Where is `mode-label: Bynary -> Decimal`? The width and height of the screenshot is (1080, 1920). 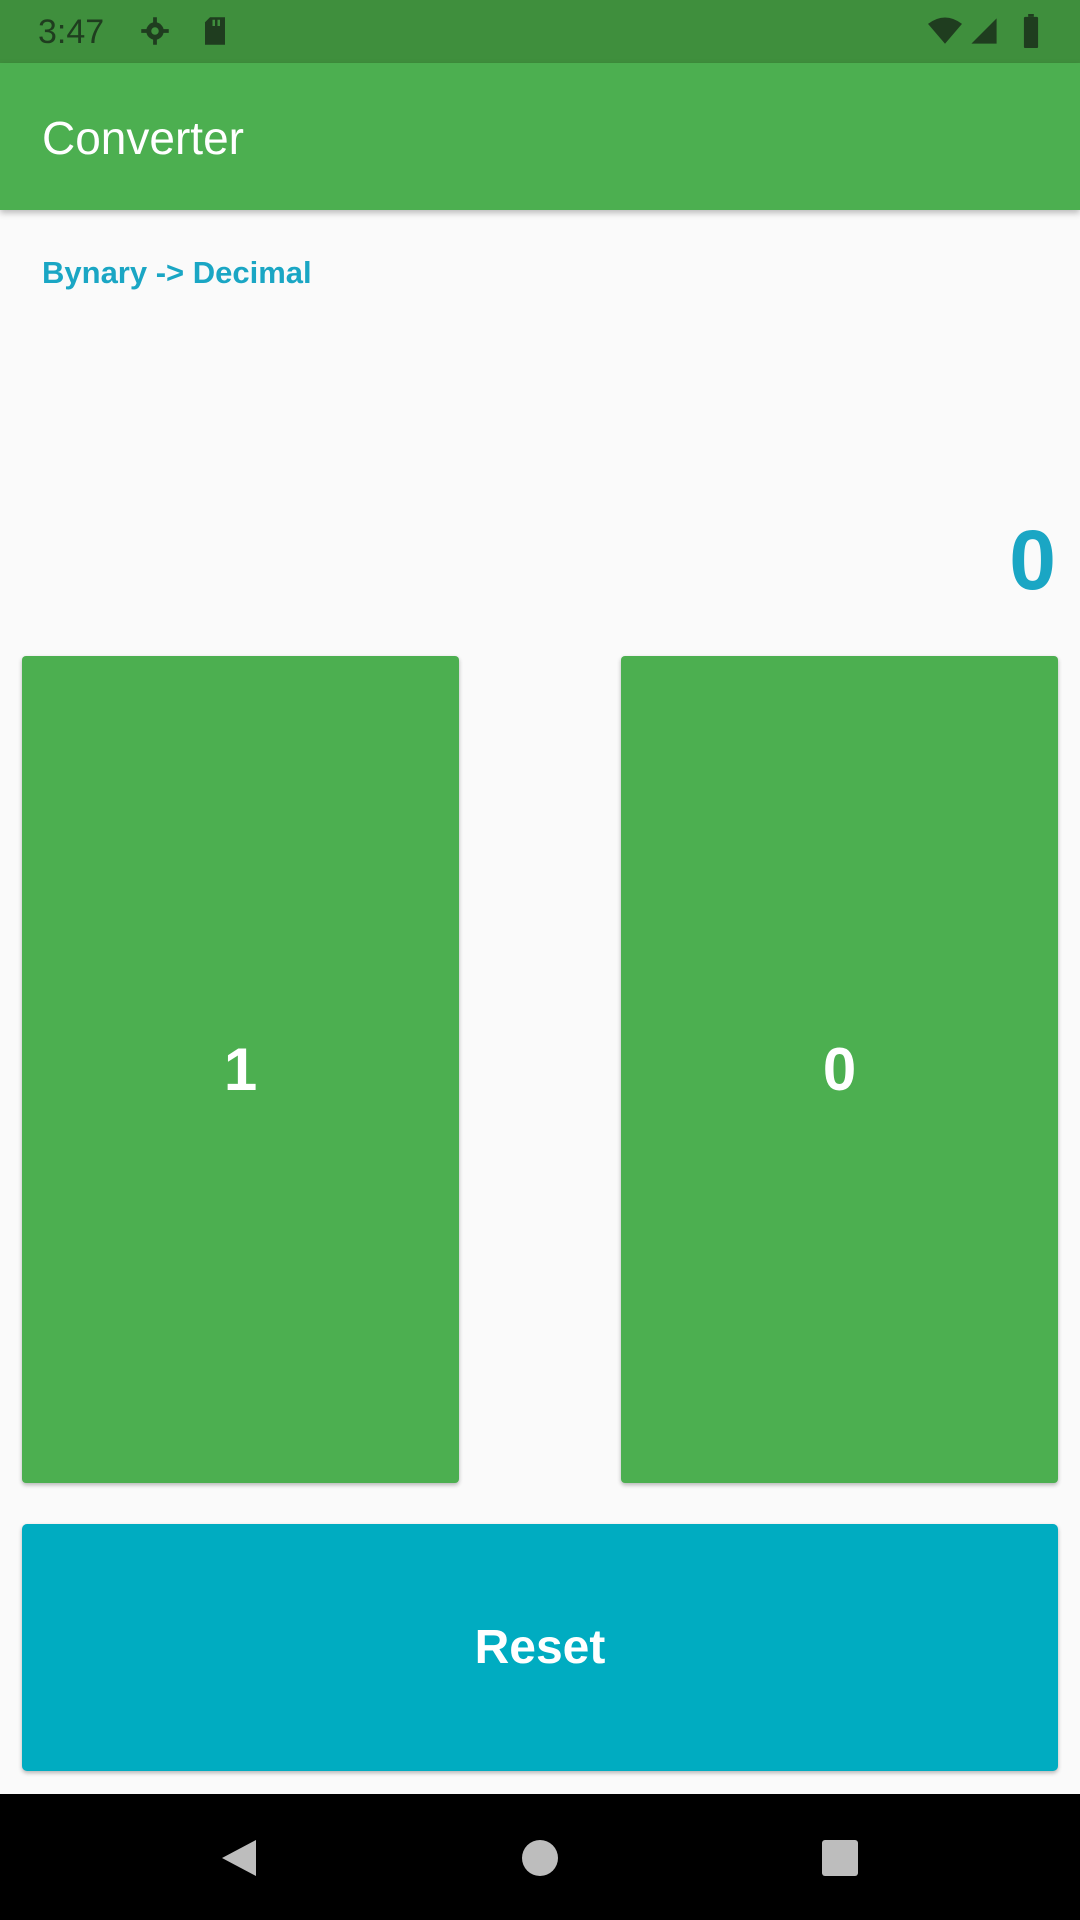 mode-label: Bynary -> Decimal is located at coordinates (177, 272).